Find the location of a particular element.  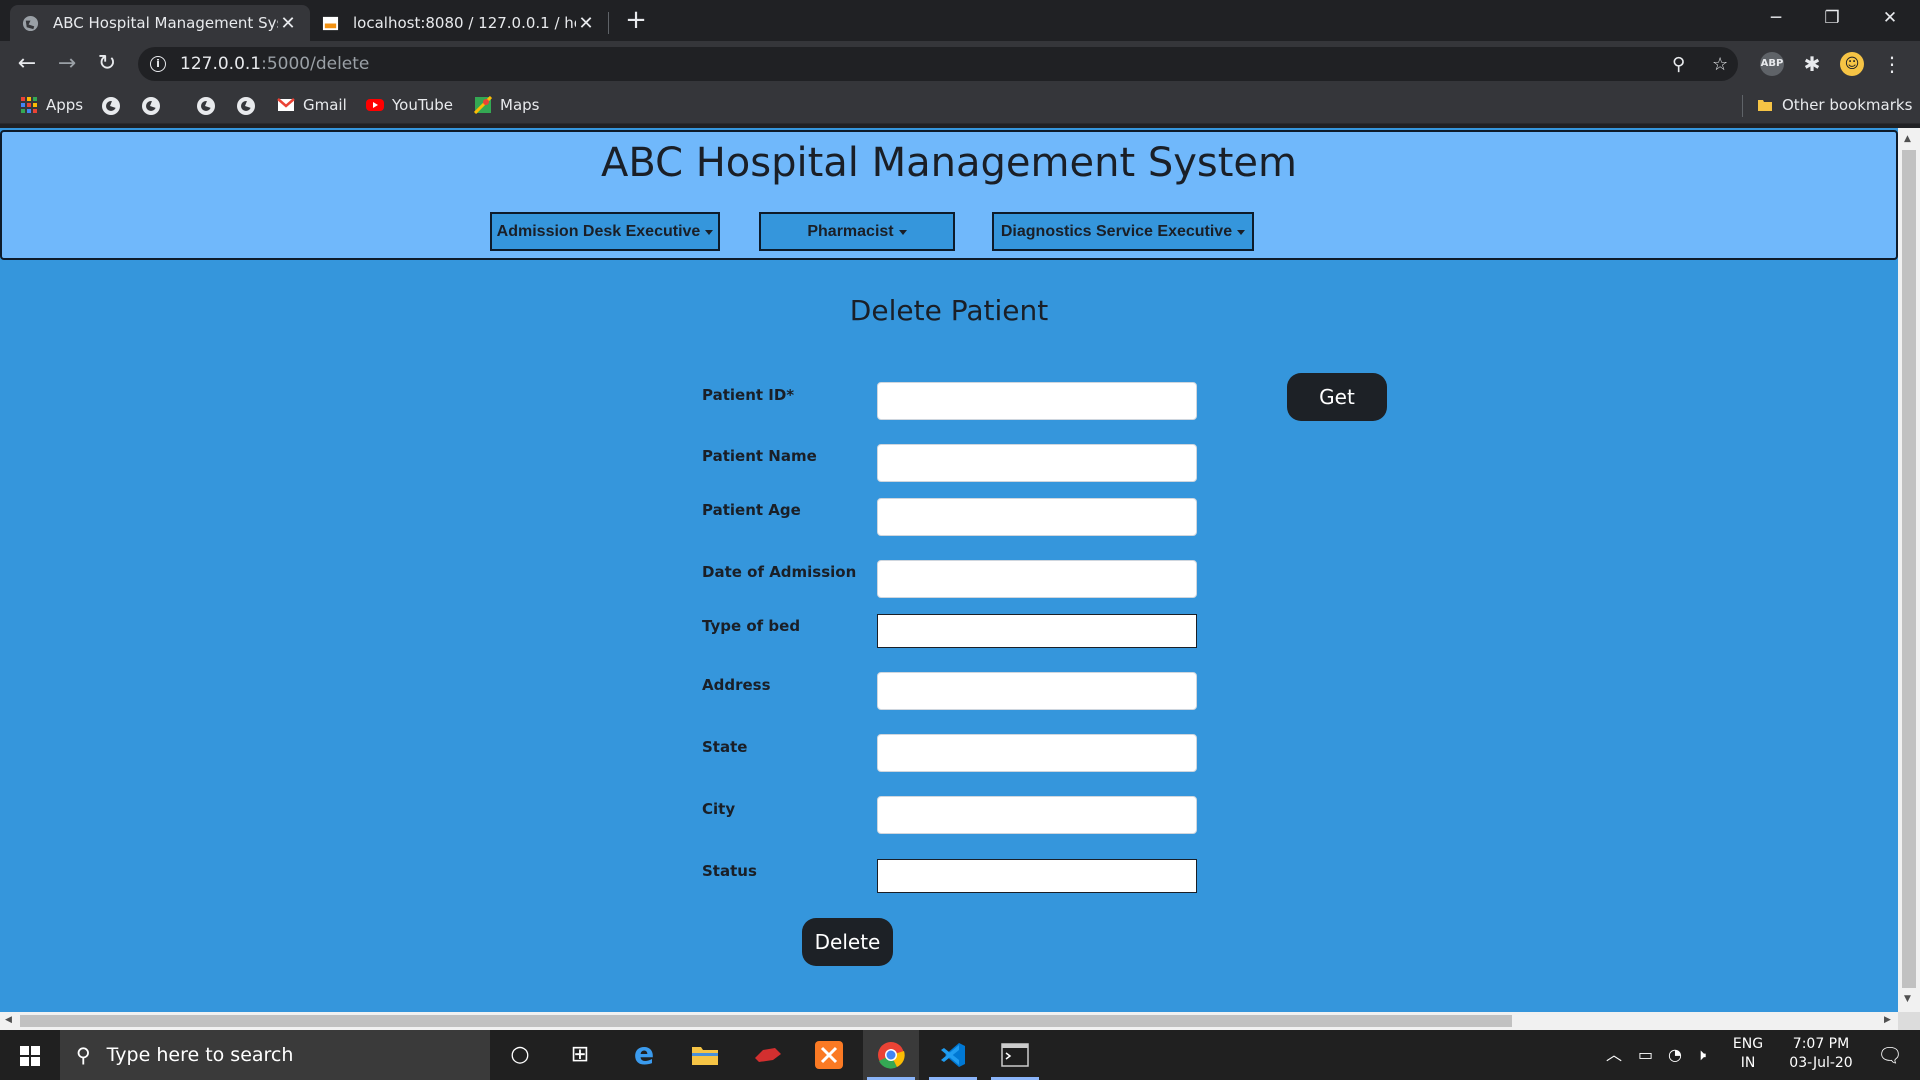

tab-divider is located at coordinates (608, 23).